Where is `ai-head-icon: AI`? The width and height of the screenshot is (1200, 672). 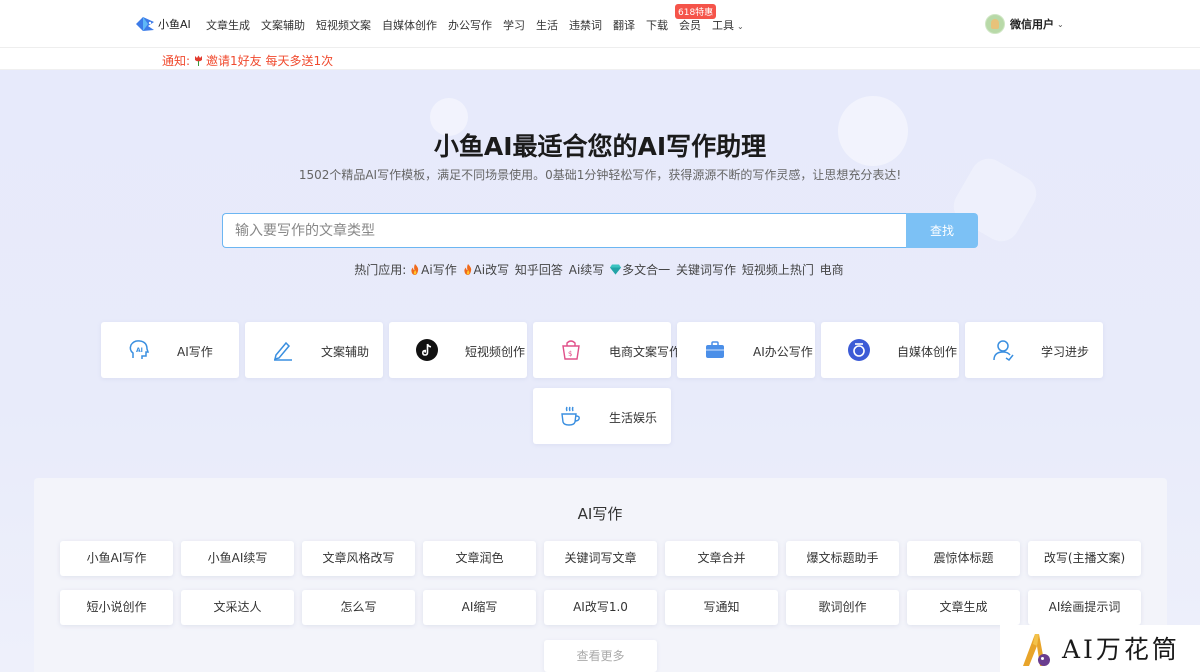 ai-head-icon: AI is located at coordinates (139, 349).